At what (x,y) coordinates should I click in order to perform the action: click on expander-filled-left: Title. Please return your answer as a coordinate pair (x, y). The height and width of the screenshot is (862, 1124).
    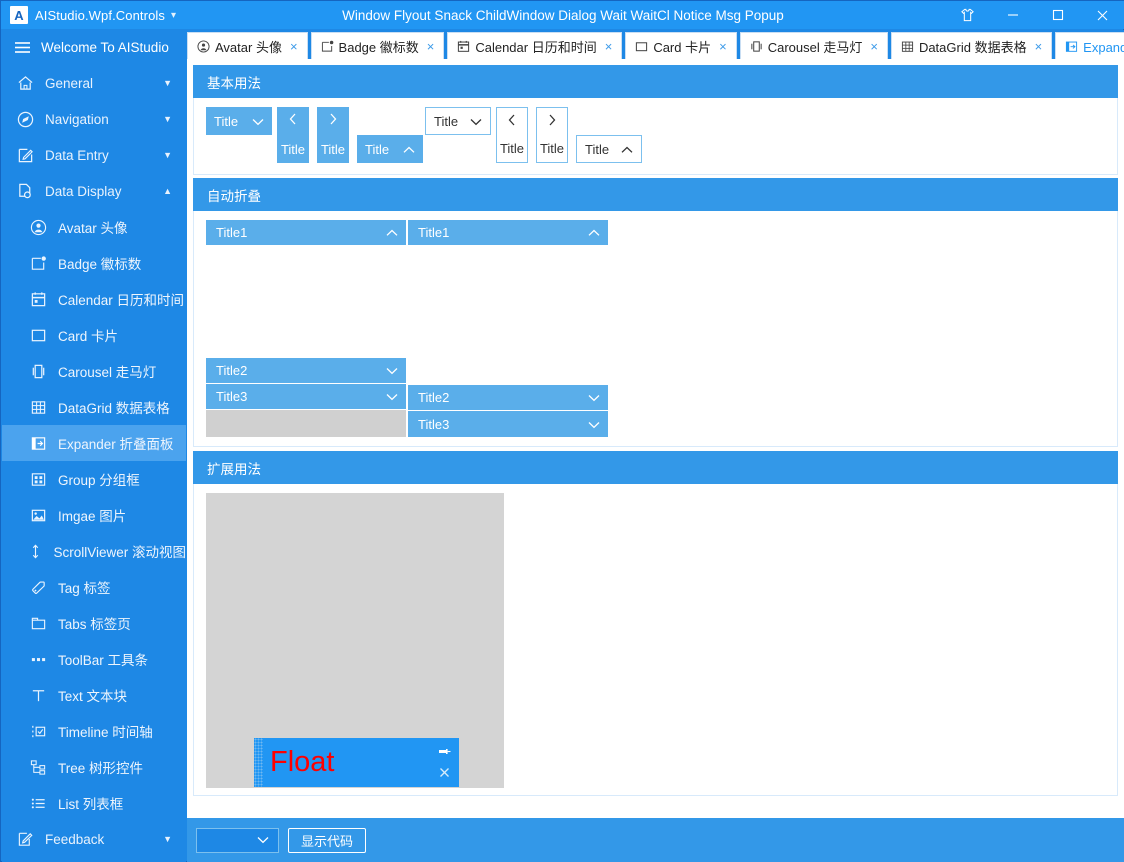
    Looking at the image, I should click on (293, 135).